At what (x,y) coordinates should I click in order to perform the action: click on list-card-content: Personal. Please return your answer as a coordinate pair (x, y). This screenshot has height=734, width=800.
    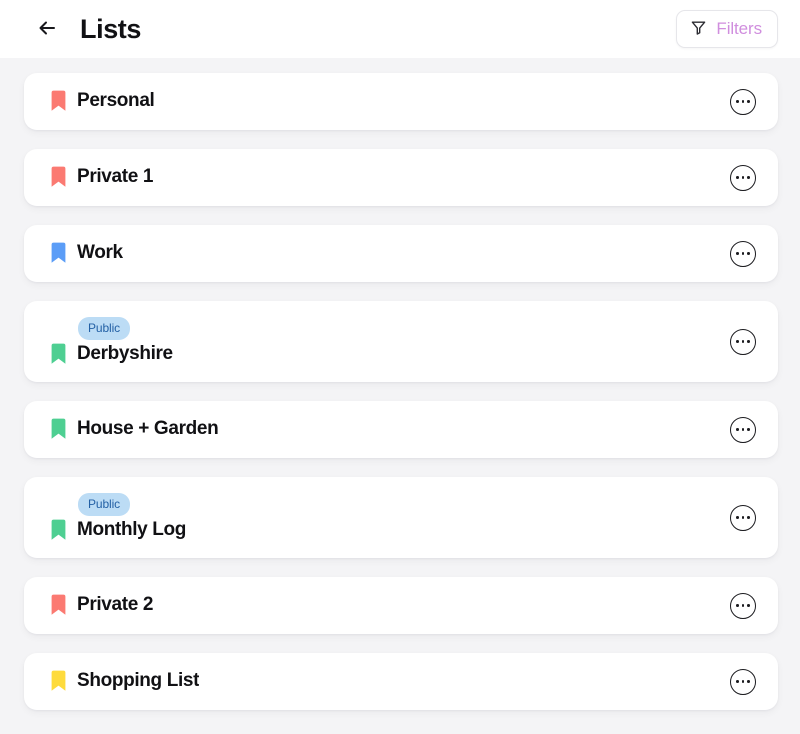
    Looking at the image, I should click on (383, 101).